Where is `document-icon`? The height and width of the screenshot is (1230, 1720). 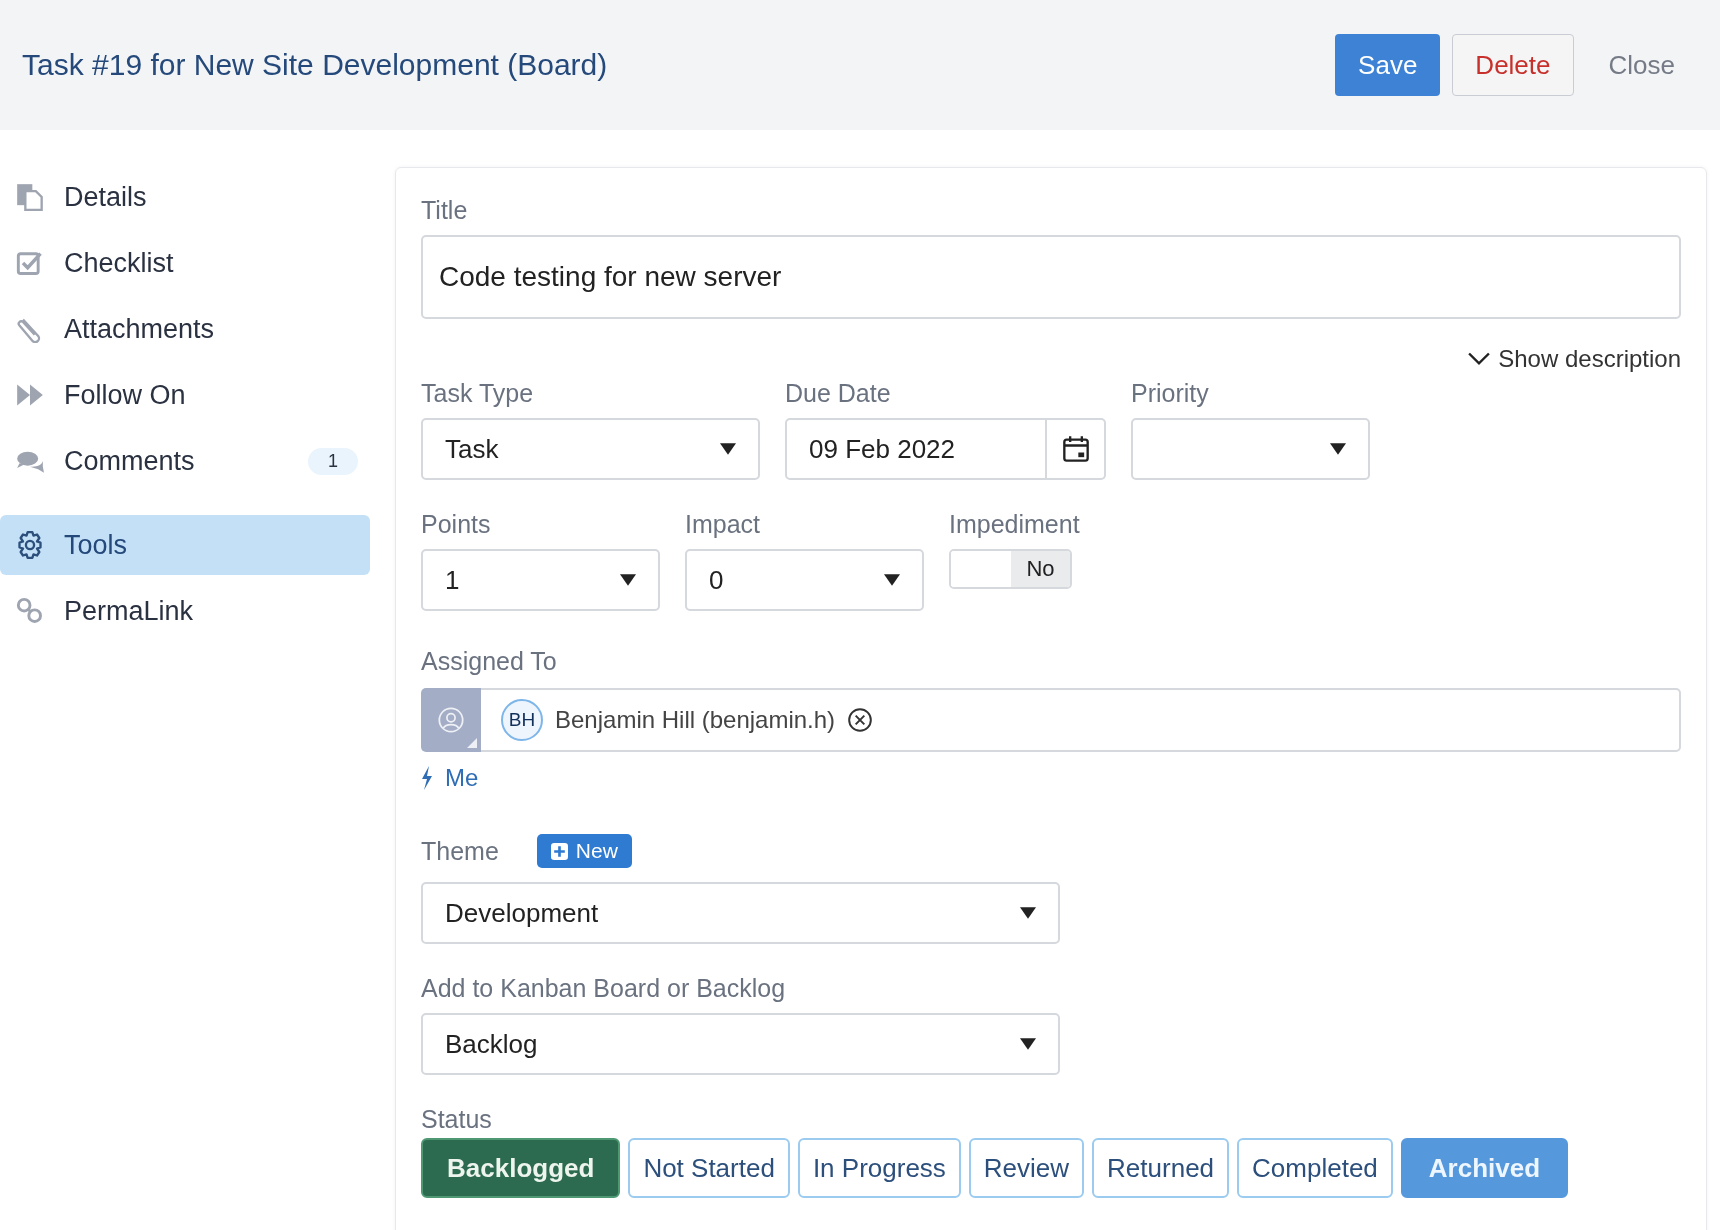 document-icon is located at coordinates (30, 197).